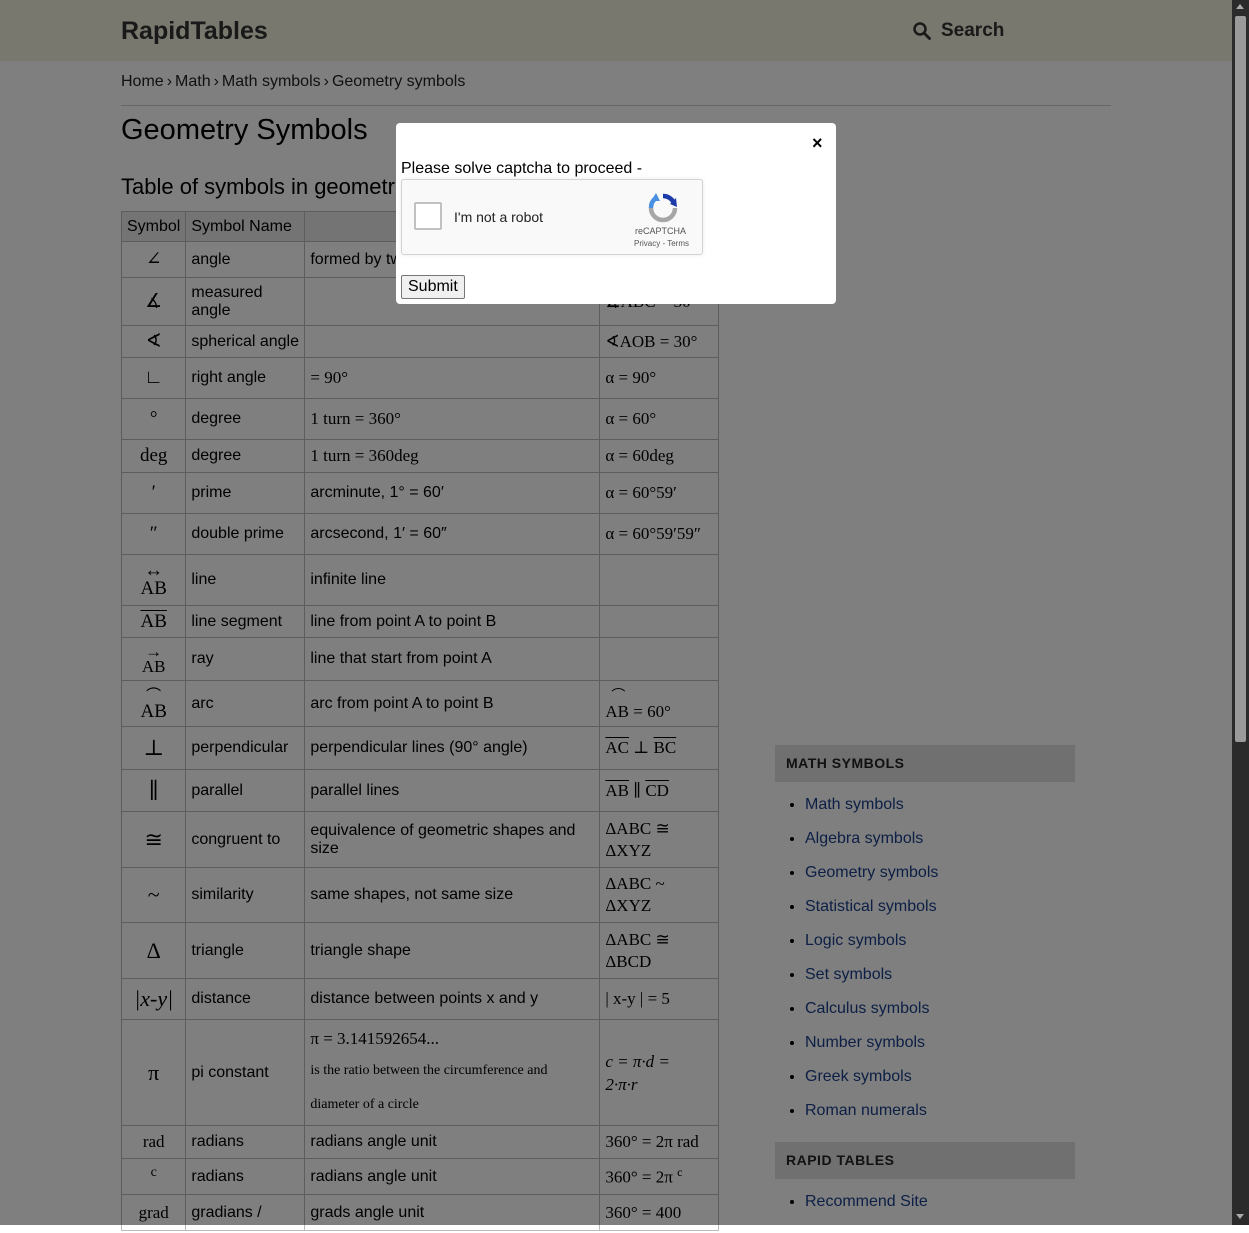 This screenshot has width=1249, height=1233. I want to click on captcha-prompt: Please solve captcha to proceed -, so click(522, 168).